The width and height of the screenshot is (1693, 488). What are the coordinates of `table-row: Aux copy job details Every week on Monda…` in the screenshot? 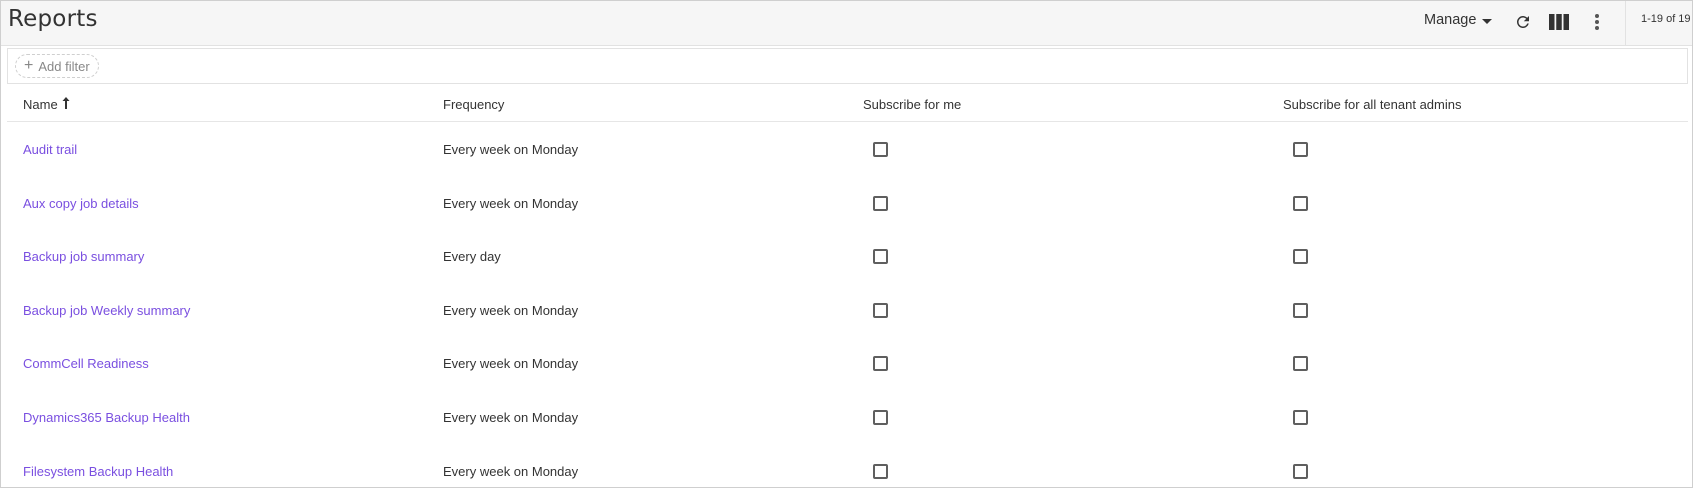 It's located at (847, 203).